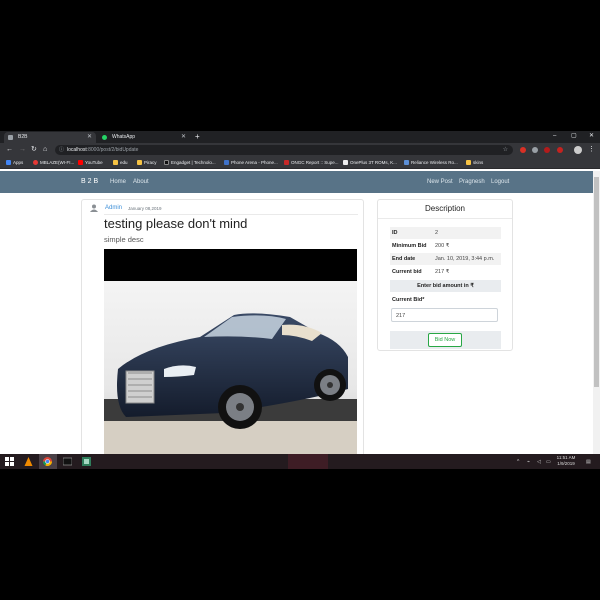  I want to click on bookmark-folder: edu, so click(120, 162).